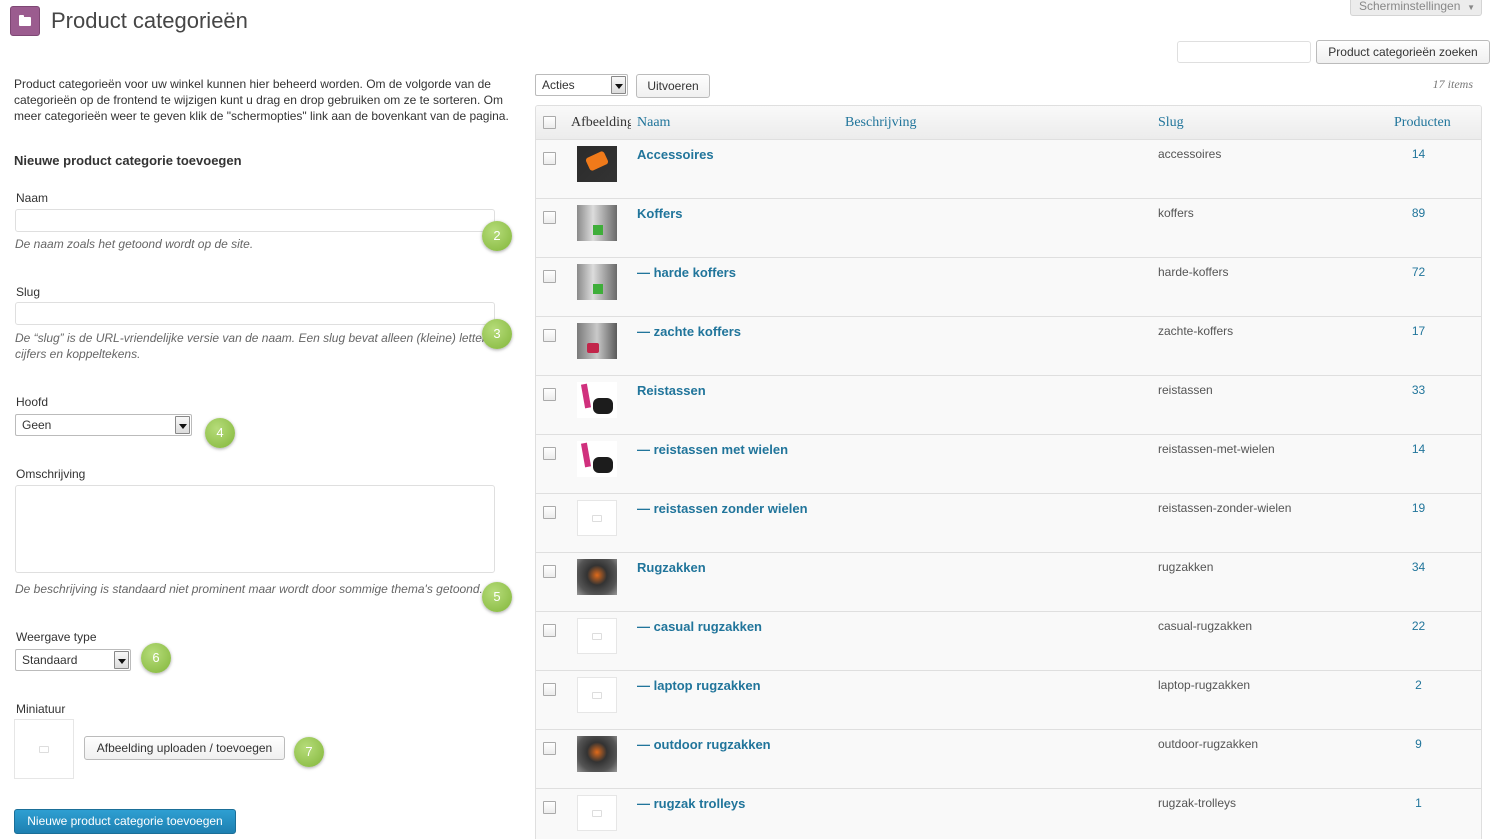 This screenshot has width=1492, height=839. Describe the element at coordinates (1418, 508) in the screenshot. I see `category-product-count: 19` at that location.